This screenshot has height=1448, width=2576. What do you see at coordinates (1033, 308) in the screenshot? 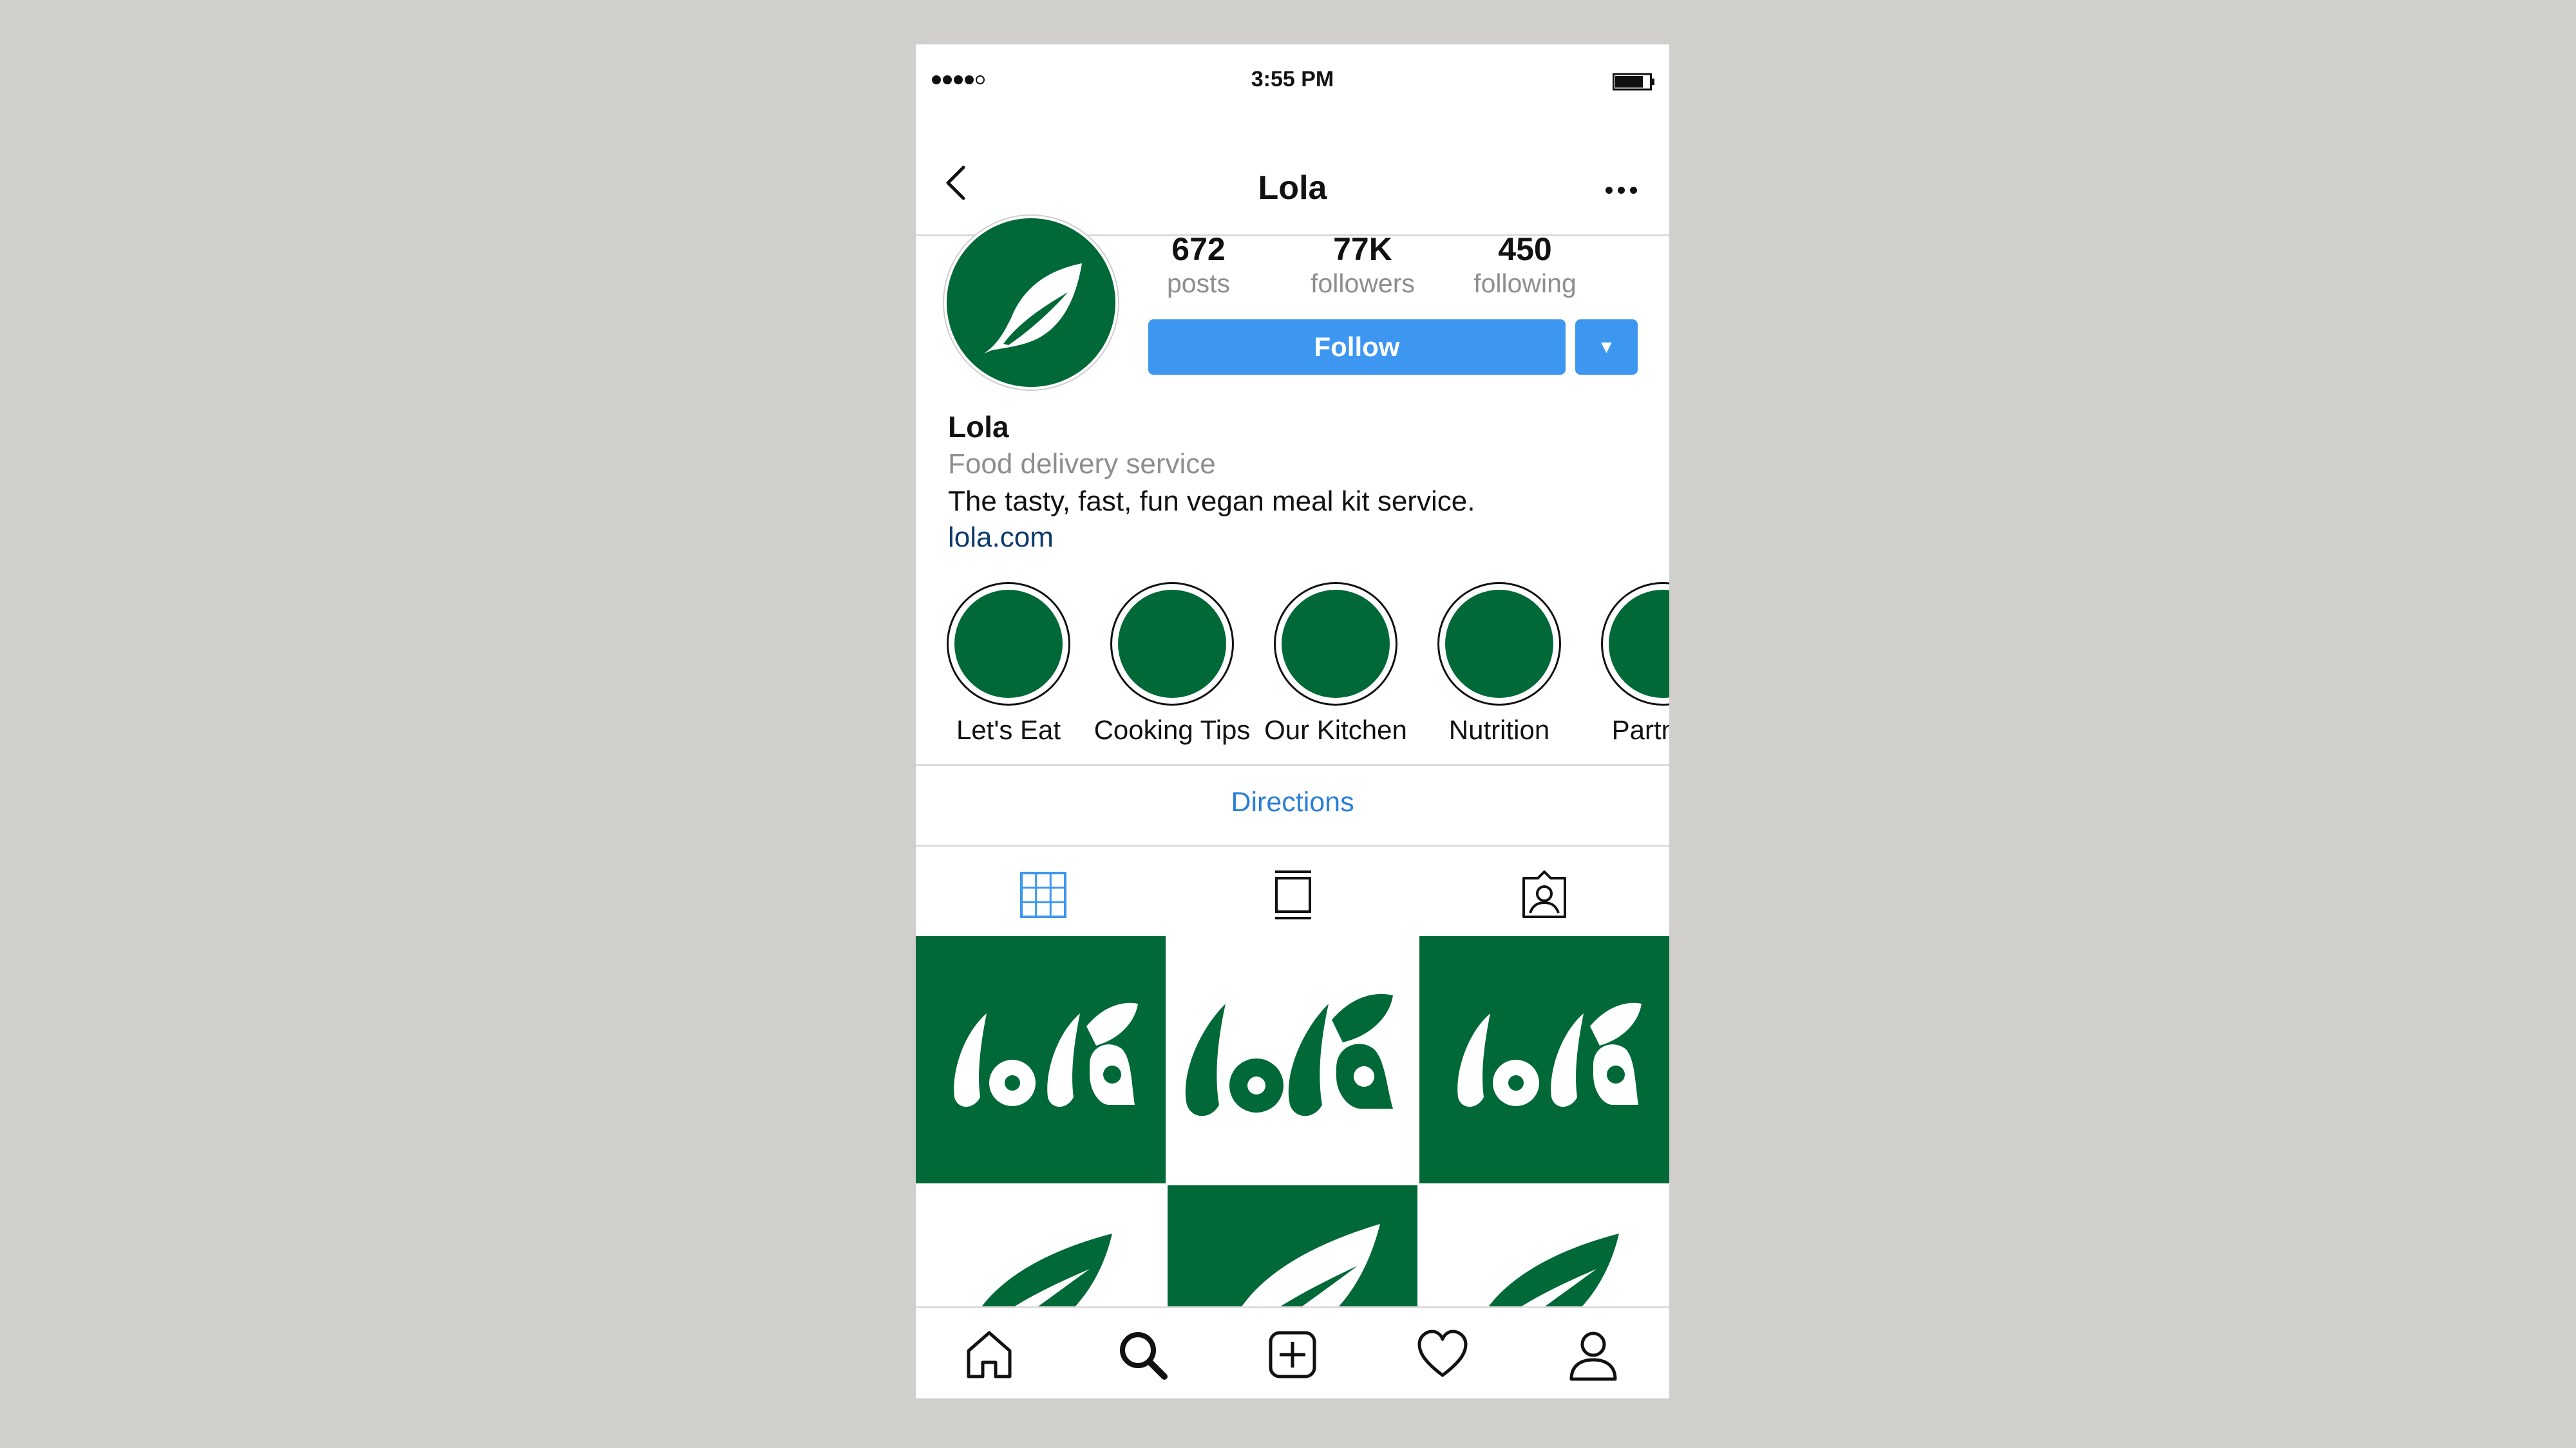
I see `leaf-logo-icon` at bounding box center [1033, 308].